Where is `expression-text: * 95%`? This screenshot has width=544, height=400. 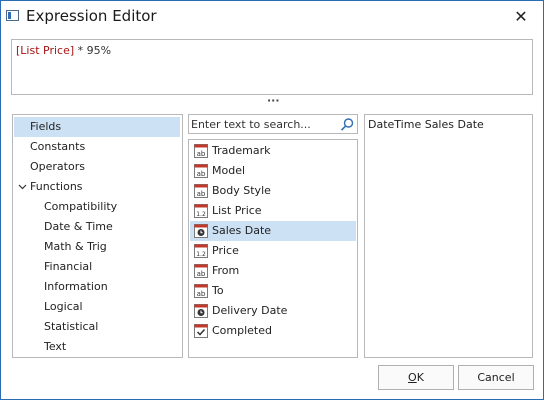
expression-text: * 95% is located at coordinates (93, 50).